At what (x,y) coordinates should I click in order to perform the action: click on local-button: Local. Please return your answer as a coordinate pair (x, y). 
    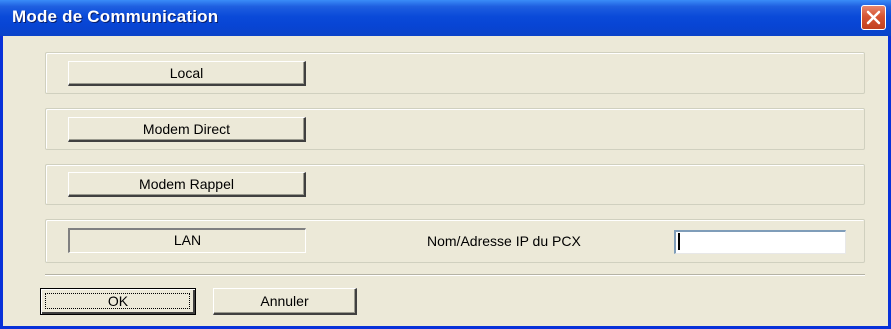
    Looking at the image, I should click on (187, 73).